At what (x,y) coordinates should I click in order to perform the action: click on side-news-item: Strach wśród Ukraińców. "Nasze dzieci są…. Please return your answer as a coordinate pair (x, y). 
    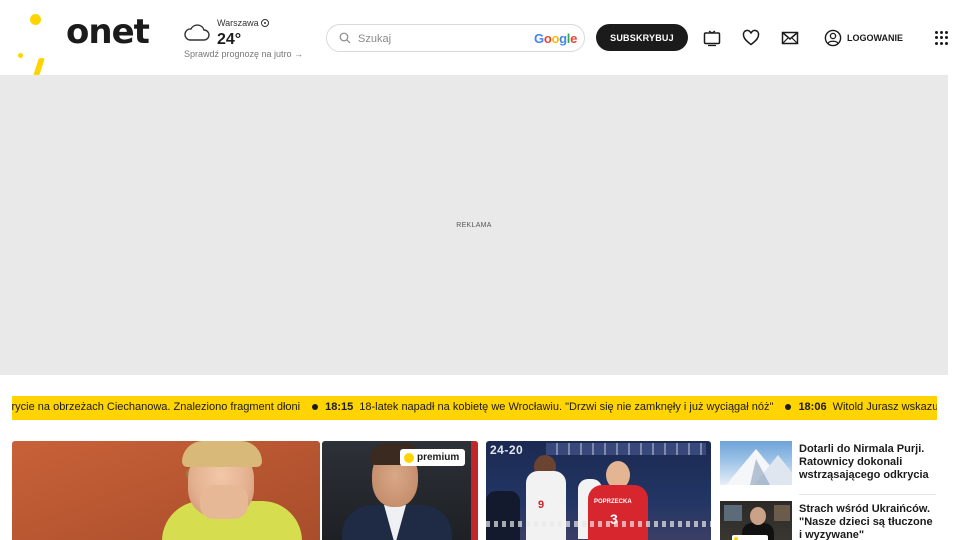
    Looking at the image, I should click on (828, 520).